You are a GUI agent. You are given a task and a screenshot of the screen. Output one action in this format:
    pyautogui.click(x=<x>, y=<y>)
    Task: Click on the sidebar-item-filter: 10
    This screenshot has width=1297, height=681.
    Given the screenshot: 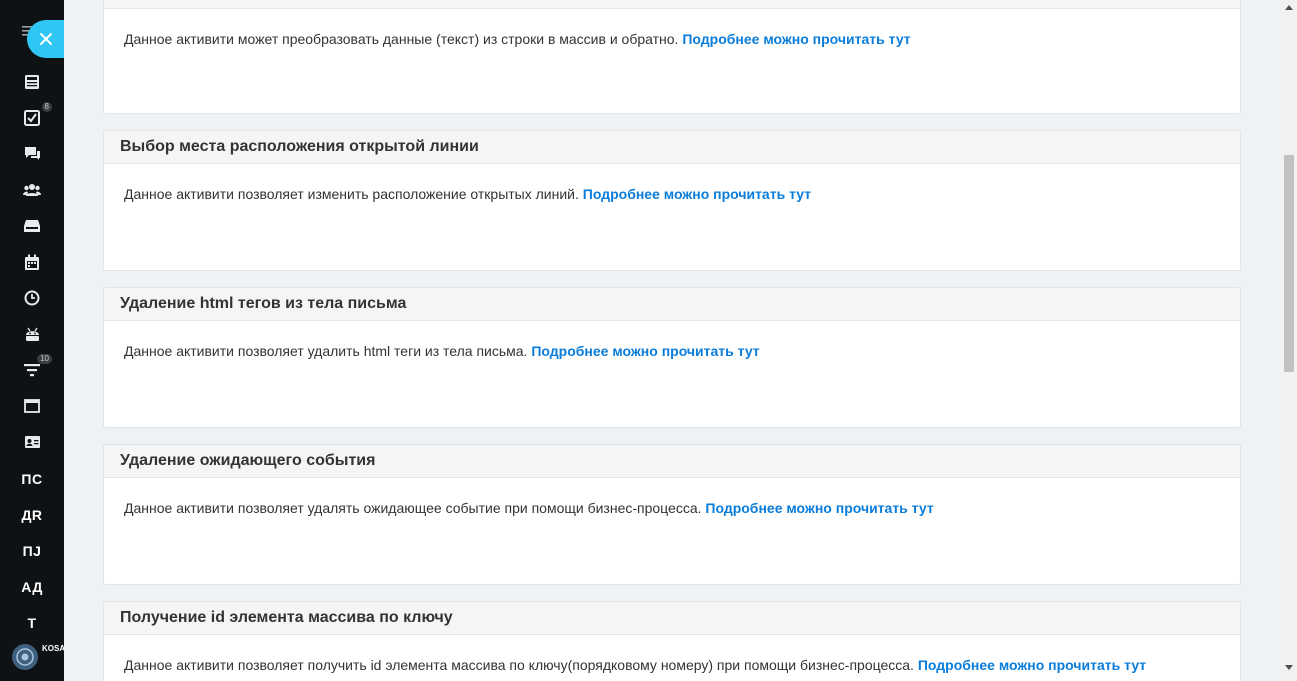 What is the action you would take?
    pyautogui.click(x=35, y=369)
    